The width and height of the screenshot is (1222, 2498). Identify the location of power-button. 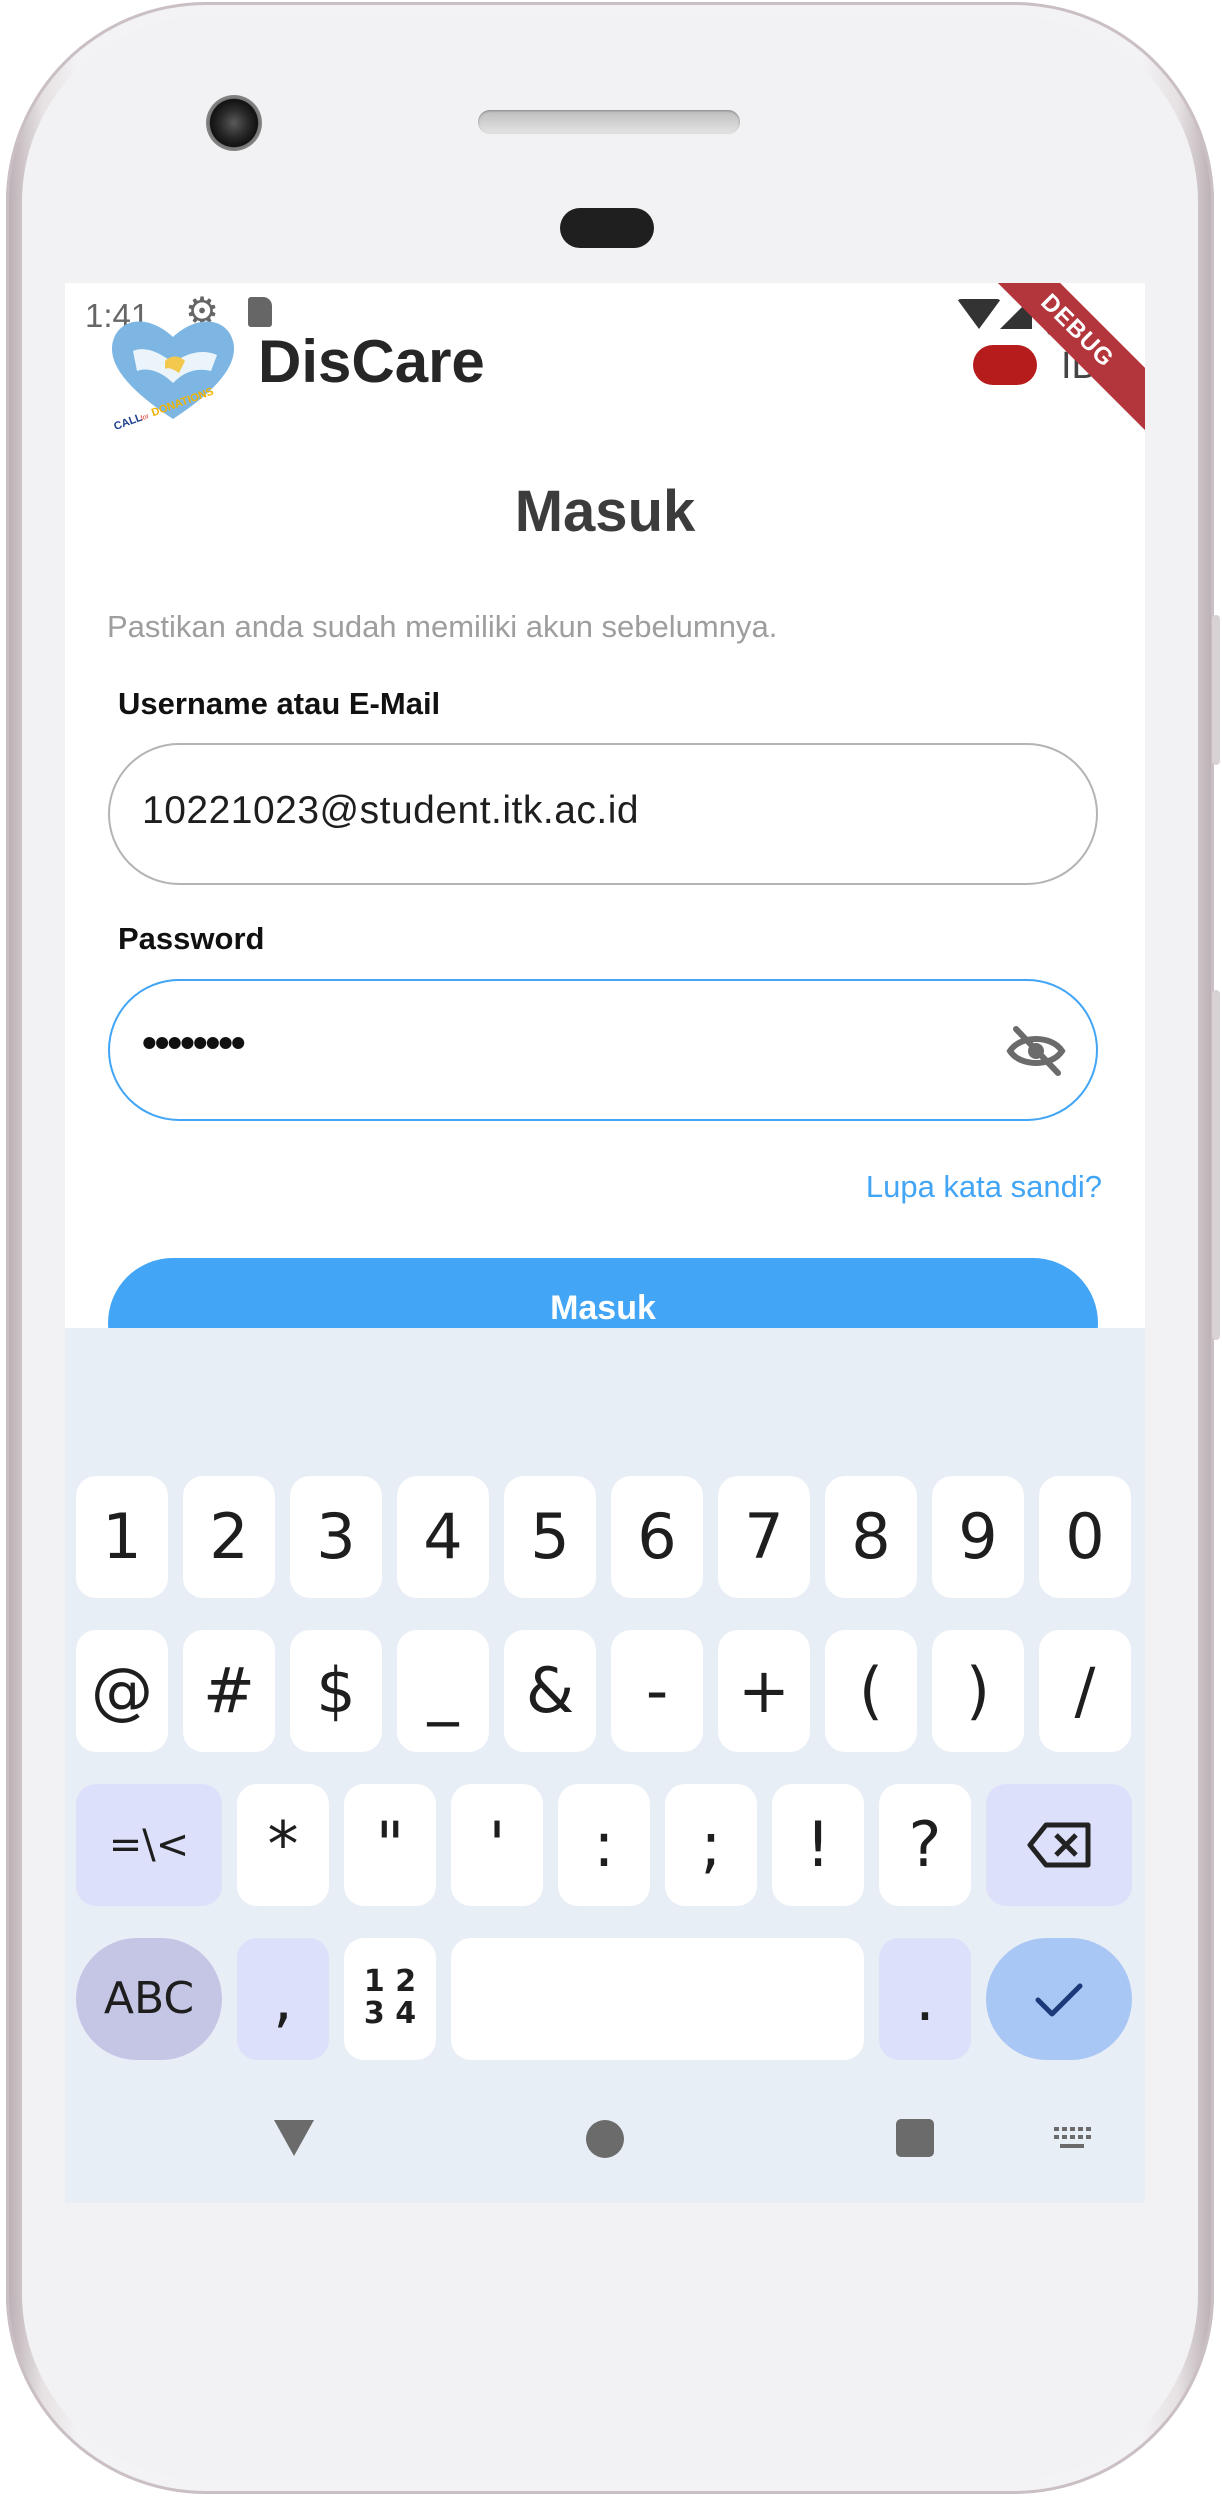
(1216, 1165).